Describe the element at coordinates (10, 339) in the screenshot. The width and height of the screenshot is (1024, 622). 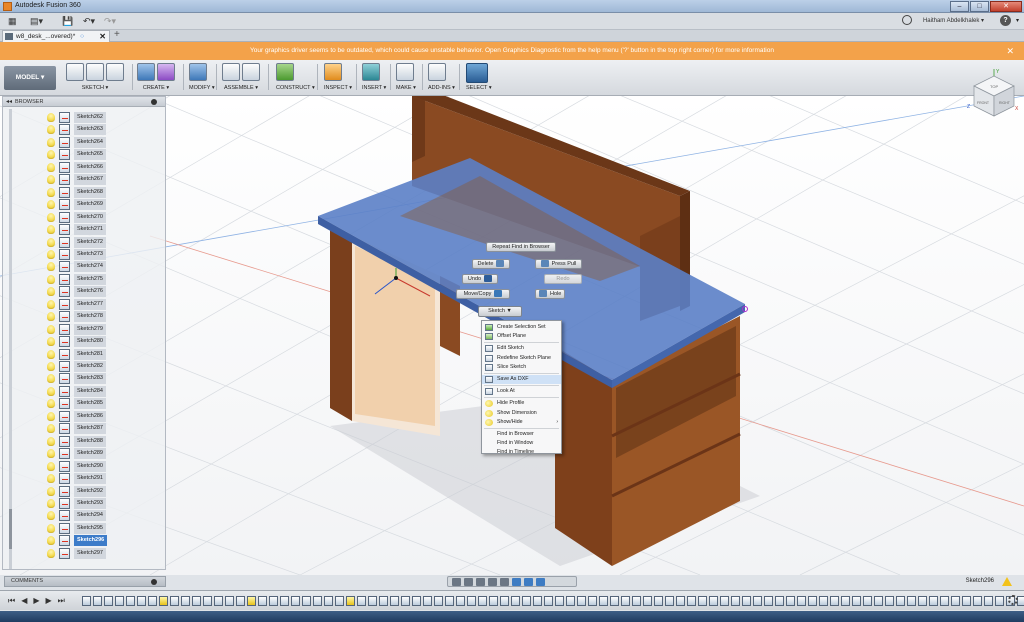
I see `browser-scrollbar` at that location.